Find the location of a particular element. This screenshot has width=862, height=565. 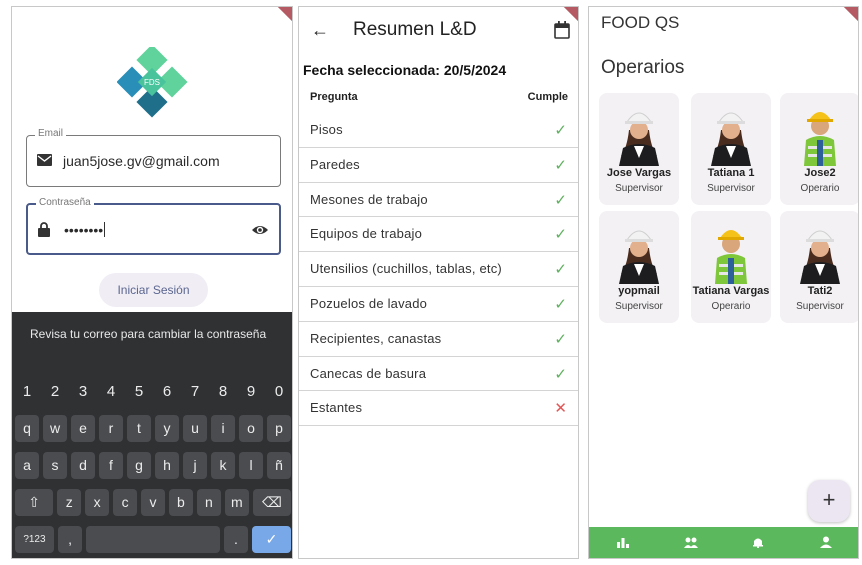

page-title: Resumen L&D is located at coordinates (415, 29).